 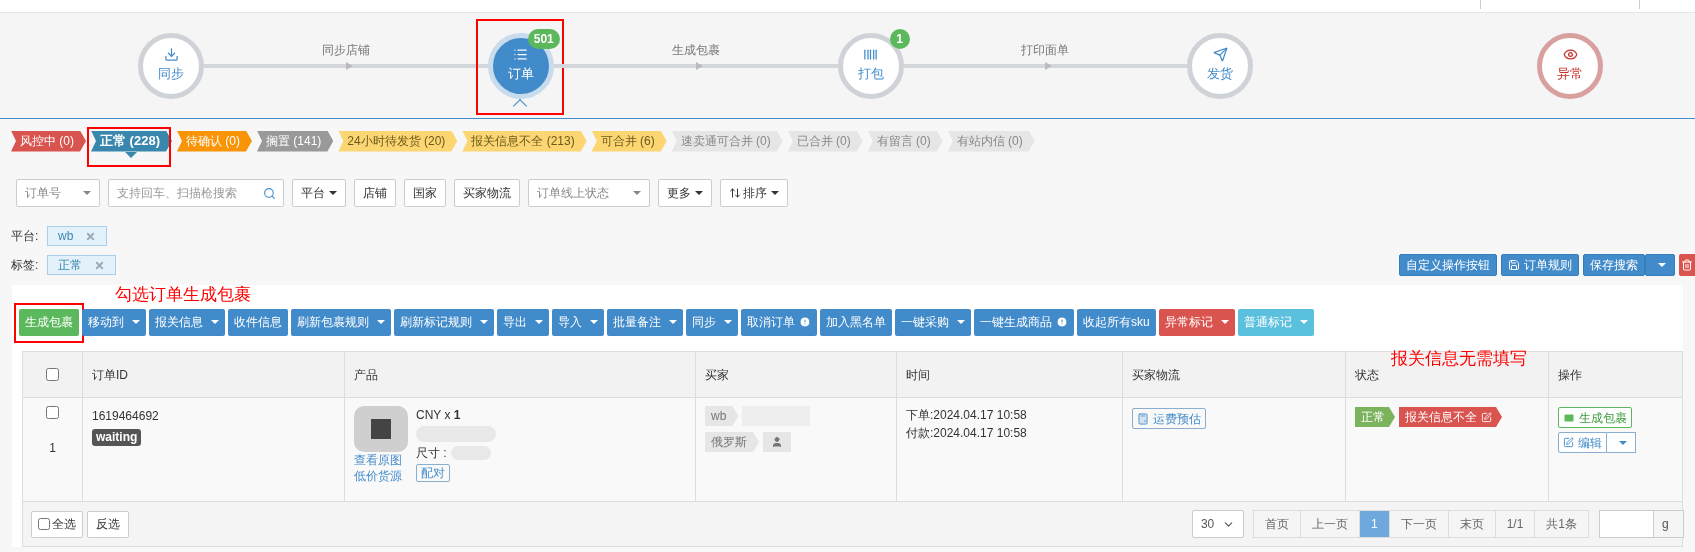 What do you see at coordinates (967, 415) in the screenshot?
I see `order-time: 下单:2024.04.17 10:58` at bounding box center [967, 415].